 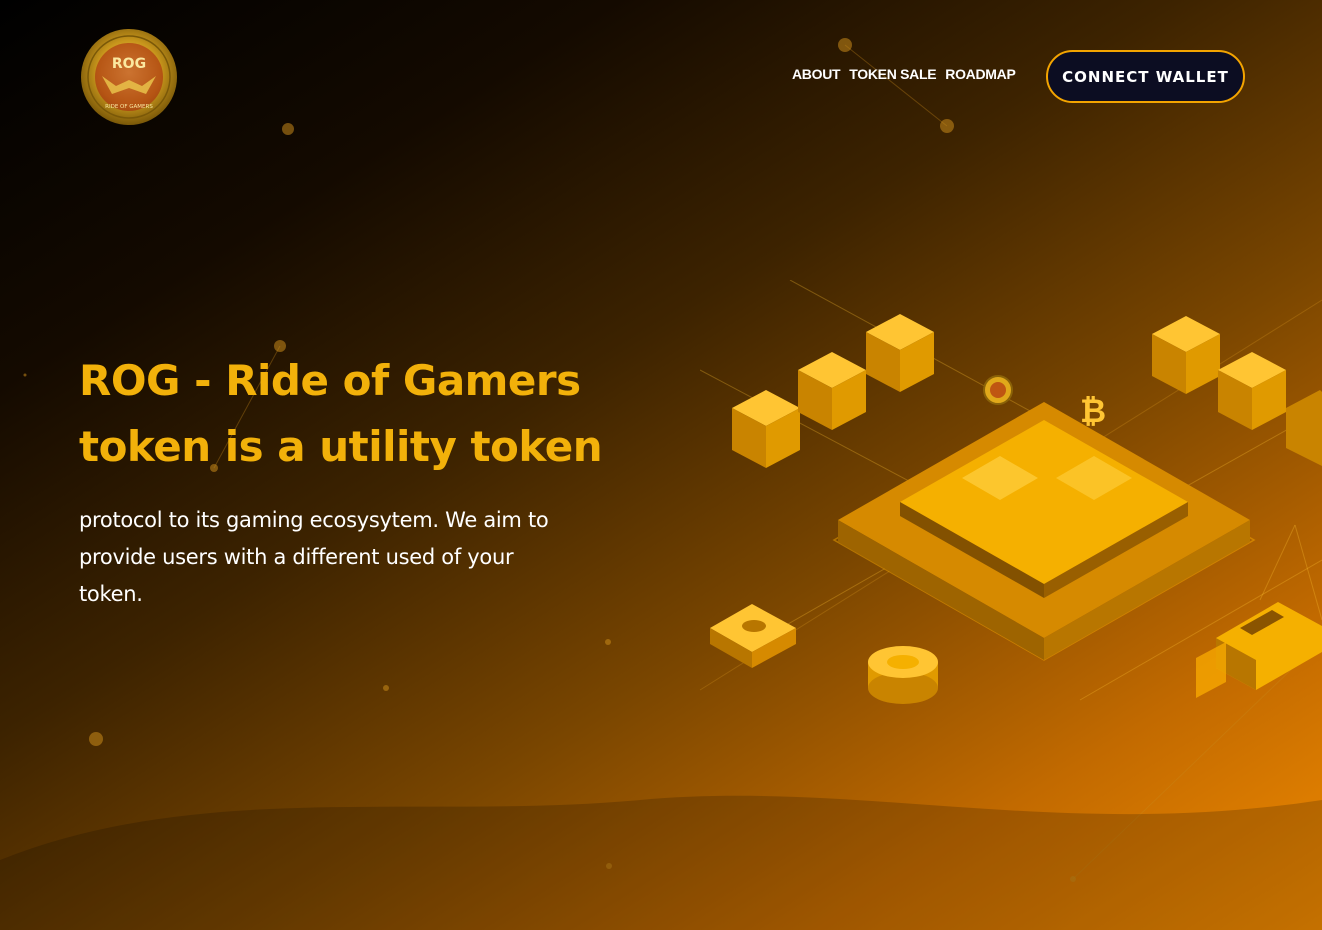 What do you see at coordinates (129, 77) in the screenshot?
I see `rog-logo: ROG RIDE OF GAMERS` at bounding box center [129, 77].